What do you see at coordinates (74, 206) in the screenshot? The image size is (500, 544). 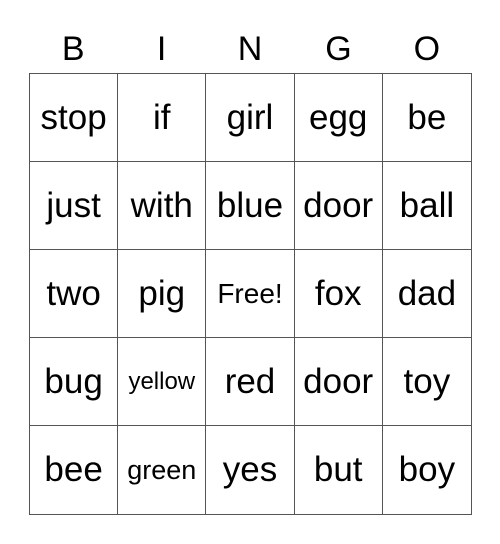 I see `bingo-cell: just` at bounding box center [74, 206].